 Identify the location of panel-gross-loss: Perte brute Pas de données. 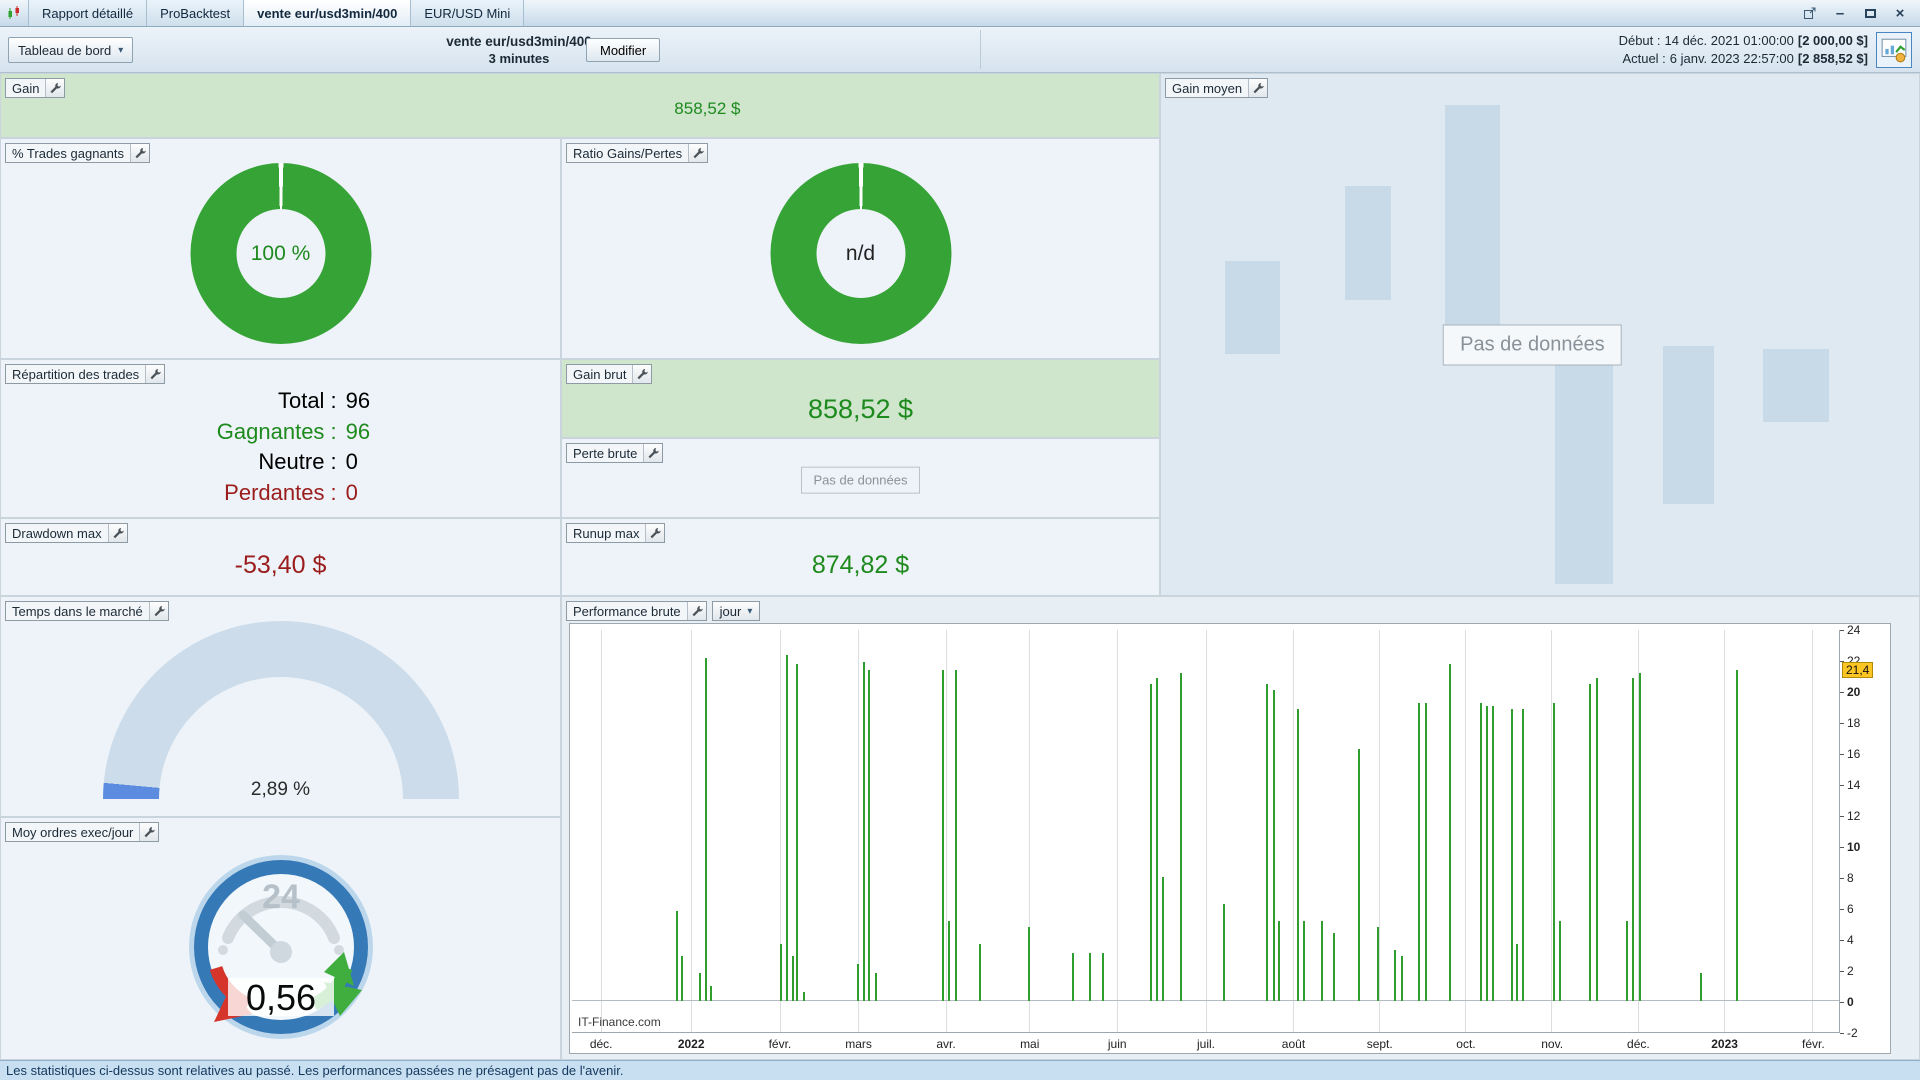
(860, 478).